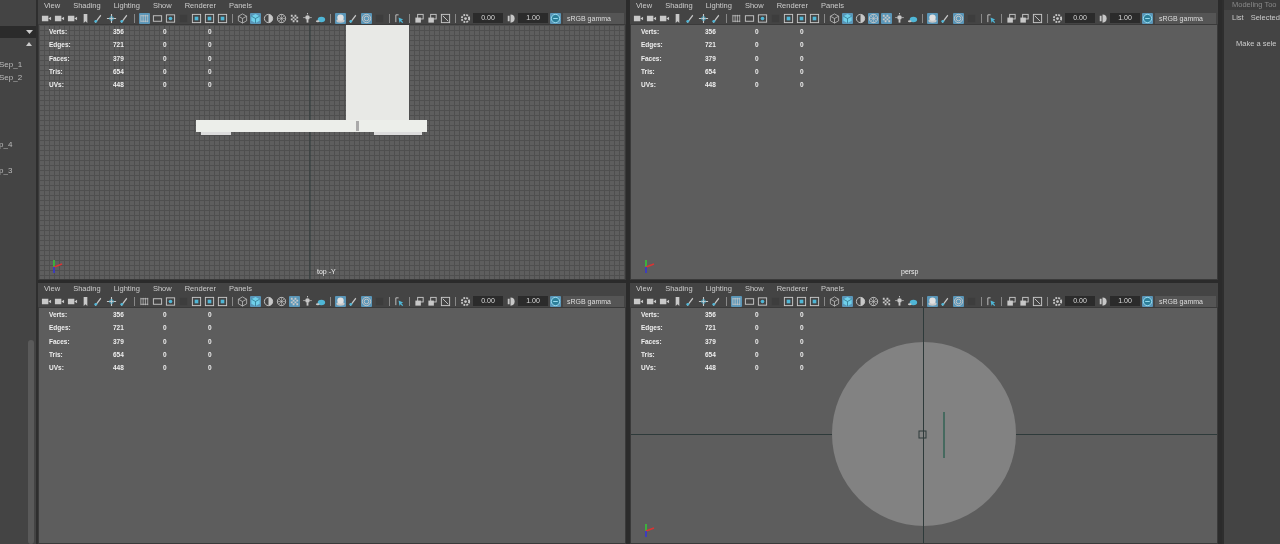  I want to click on dropdown-field, so click(18, 32).